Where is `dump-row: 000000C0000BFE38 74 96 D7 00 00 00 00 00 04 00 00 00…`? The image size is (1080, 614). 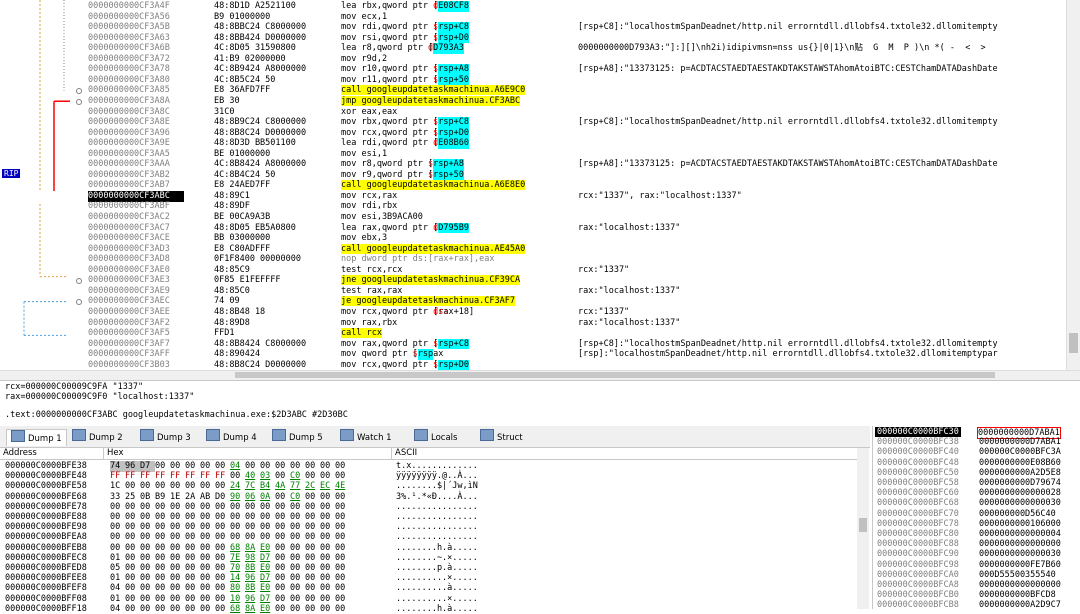 dump-row: 000000C0000BFE38 74 96 D7 00 00 00 00 00 04 00 00 00… is located at coordinates (427, 466).